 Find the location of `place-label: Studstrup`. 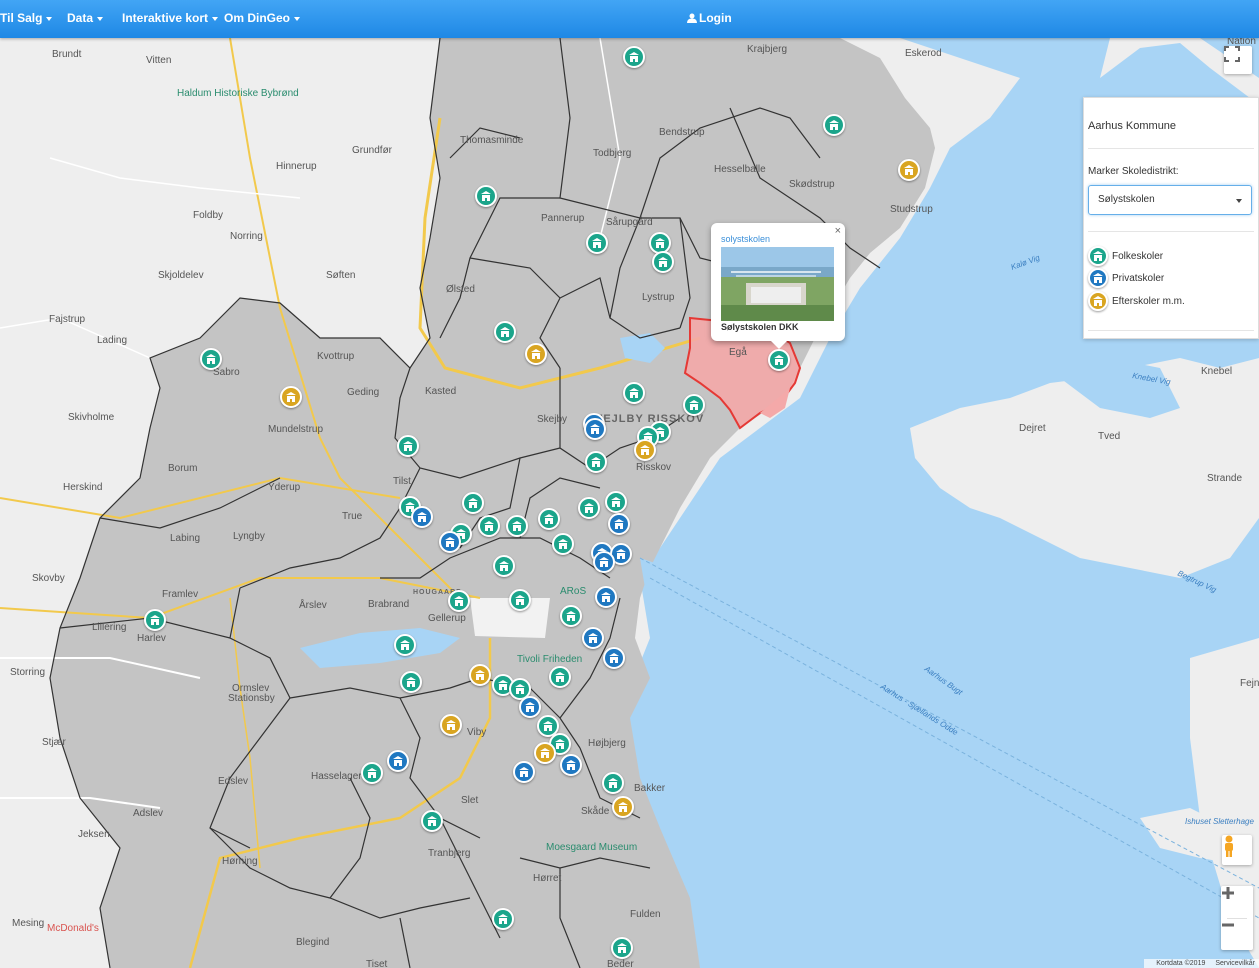

place-label: Studstrup is located at coordinates (911, 209).